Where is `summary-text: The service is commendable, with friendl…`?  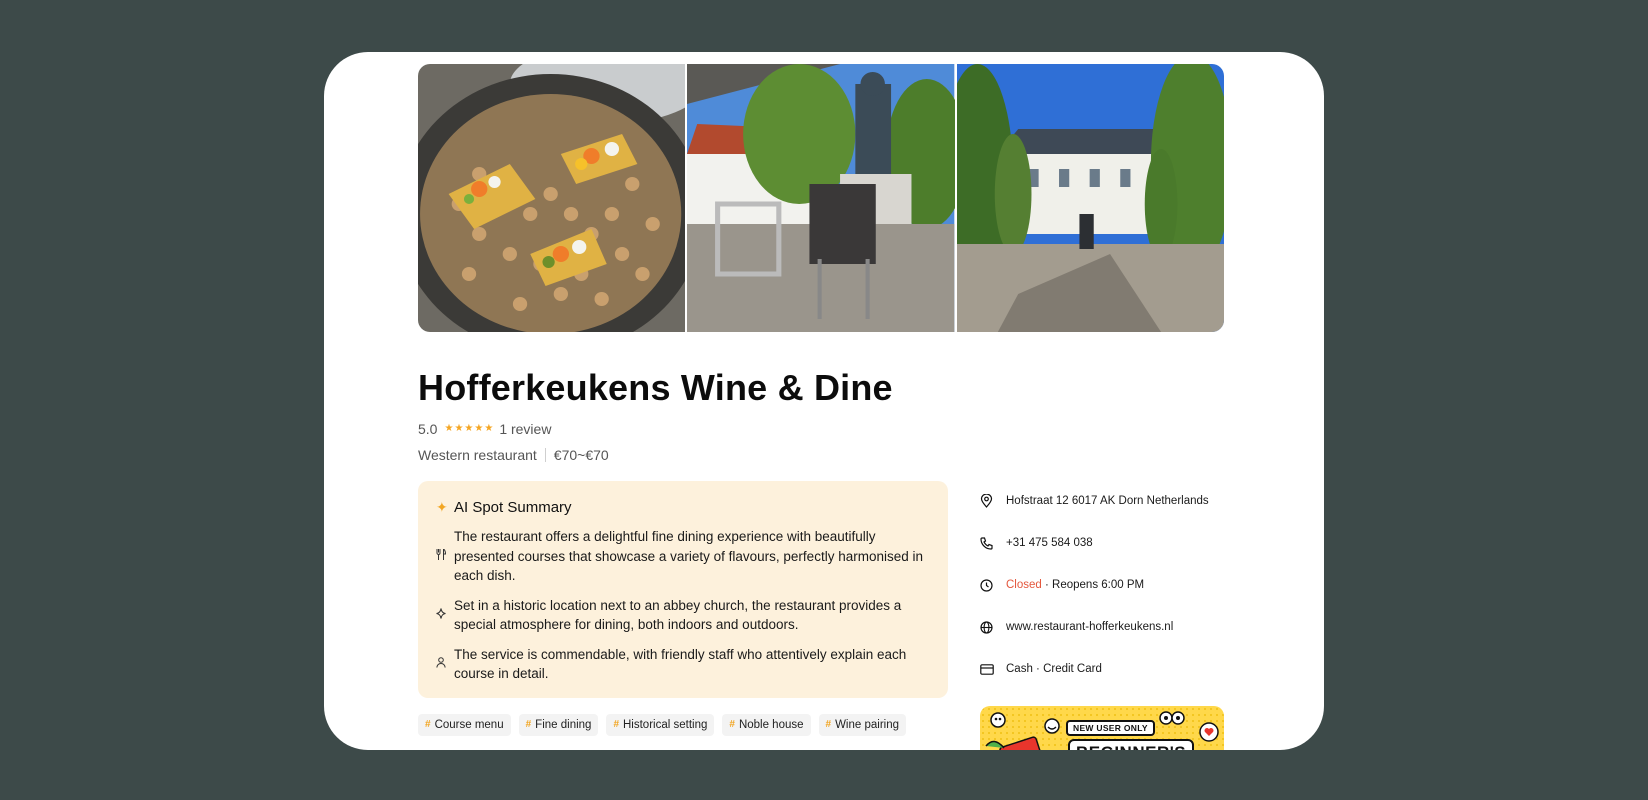 summary-text: The service is commendable, with friendl… is located at coordinates (680, 664).